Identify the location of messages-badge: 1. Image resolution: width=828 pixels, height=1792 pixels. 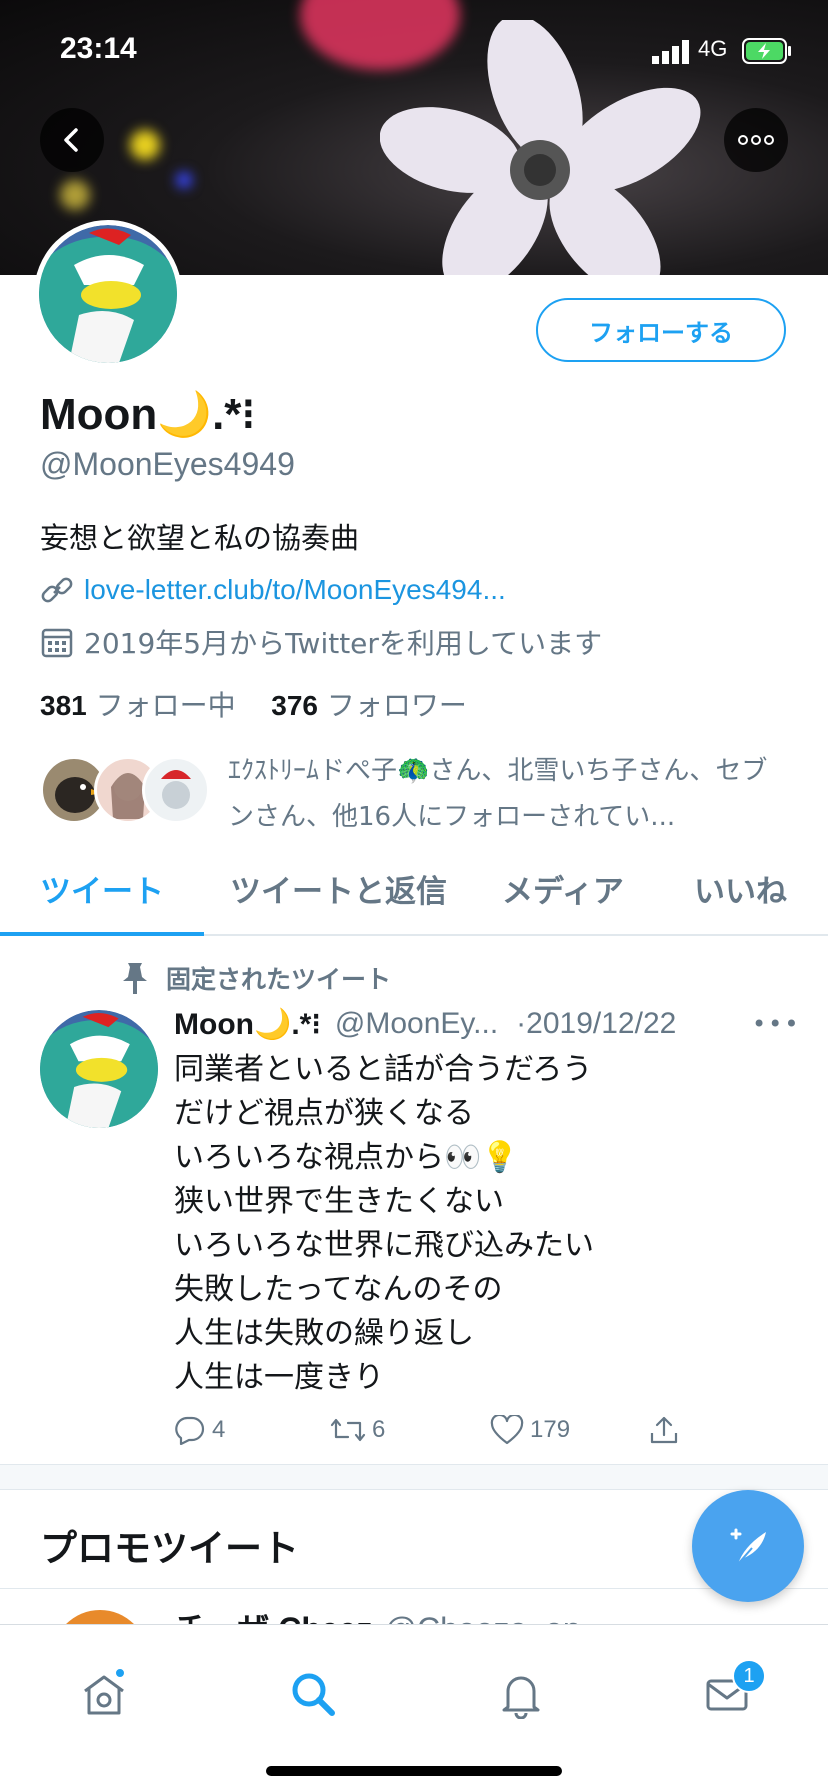
(749, 1676).